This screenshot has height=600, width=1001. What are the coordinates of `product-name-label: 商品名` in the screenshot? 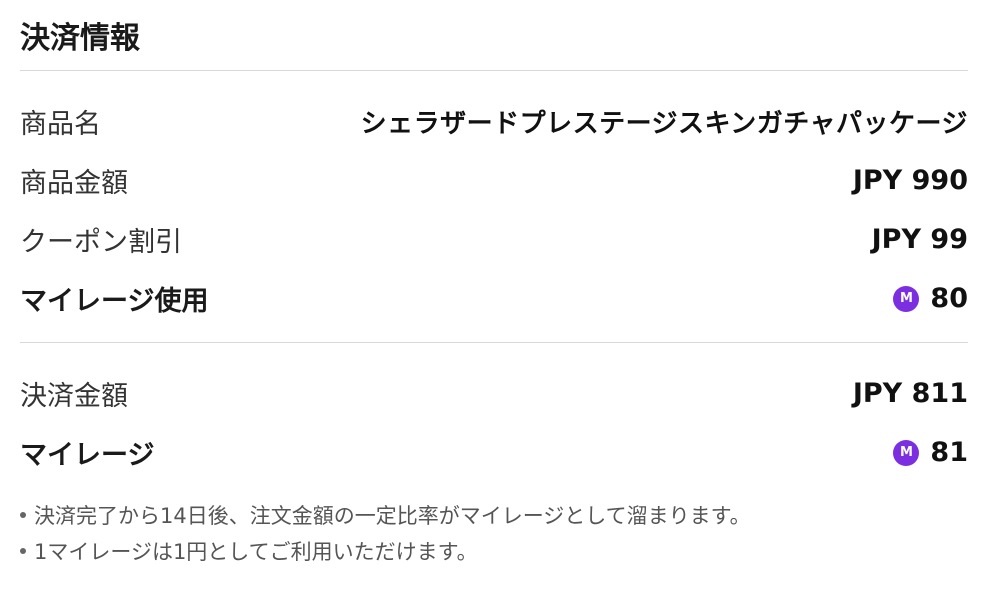 It's located at (60, 124).